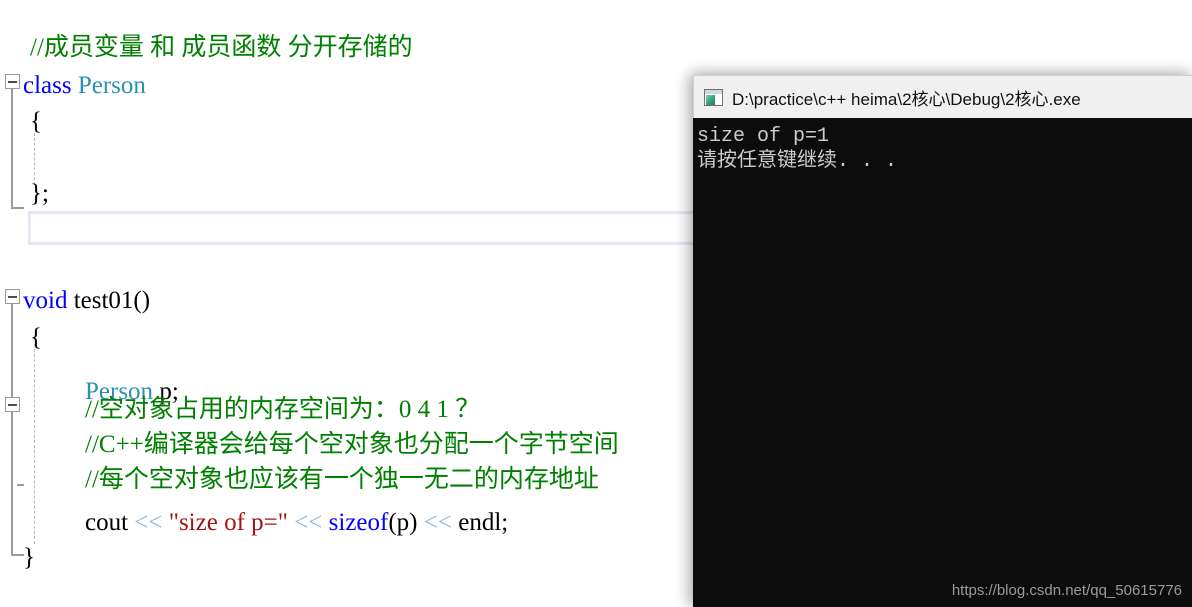  Describe the element at coordinates (50, 85) in the screenshot. I see `code-token: class` at that location.